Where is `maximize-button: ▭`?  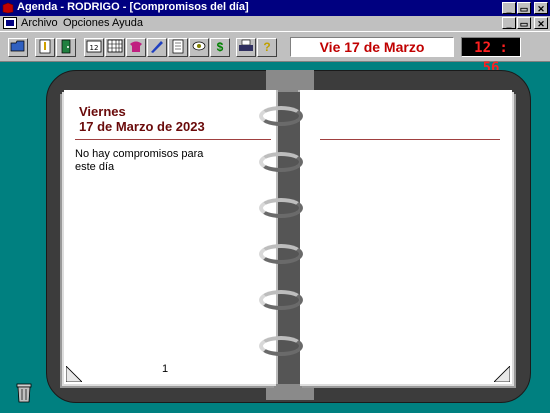
maximize-button: ▭ is located at coordinates (524, 8).